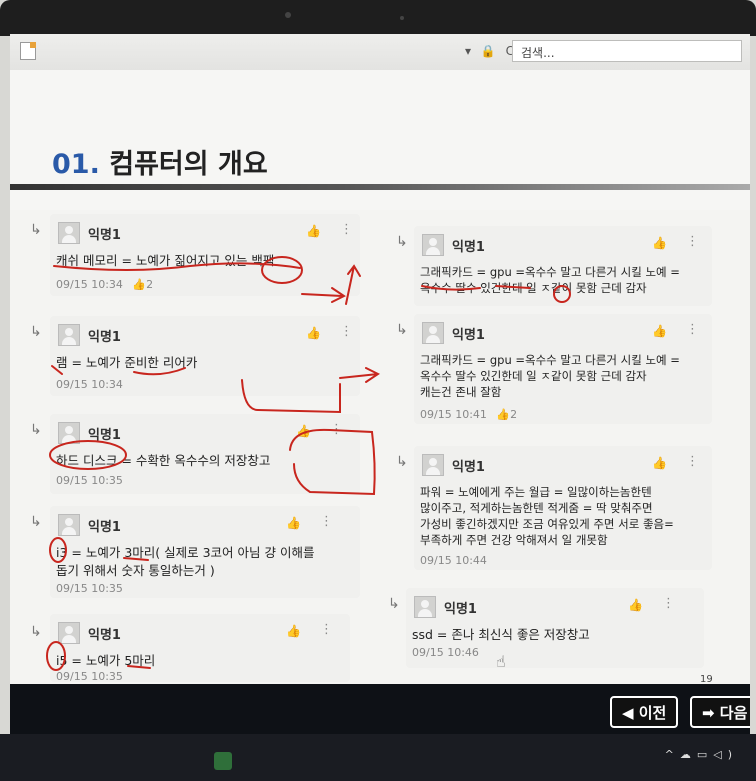 The width and height of the screenshot is (756, 781). Describe the element at coordinates (205, 356) in the screenshot. I see `comment-card: 익명1 👍 ⋮ 램 = 노예가 준비한 리어카 09/15 10:34` at that location.